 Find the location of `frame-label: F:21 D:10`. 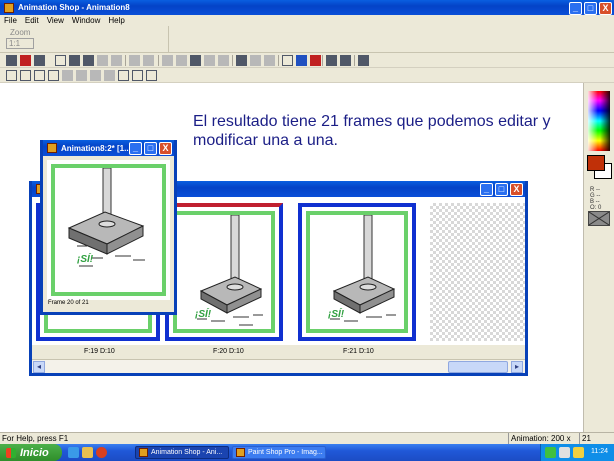

frame-label: F:21 D:10 is located at coordinates (358, 351).